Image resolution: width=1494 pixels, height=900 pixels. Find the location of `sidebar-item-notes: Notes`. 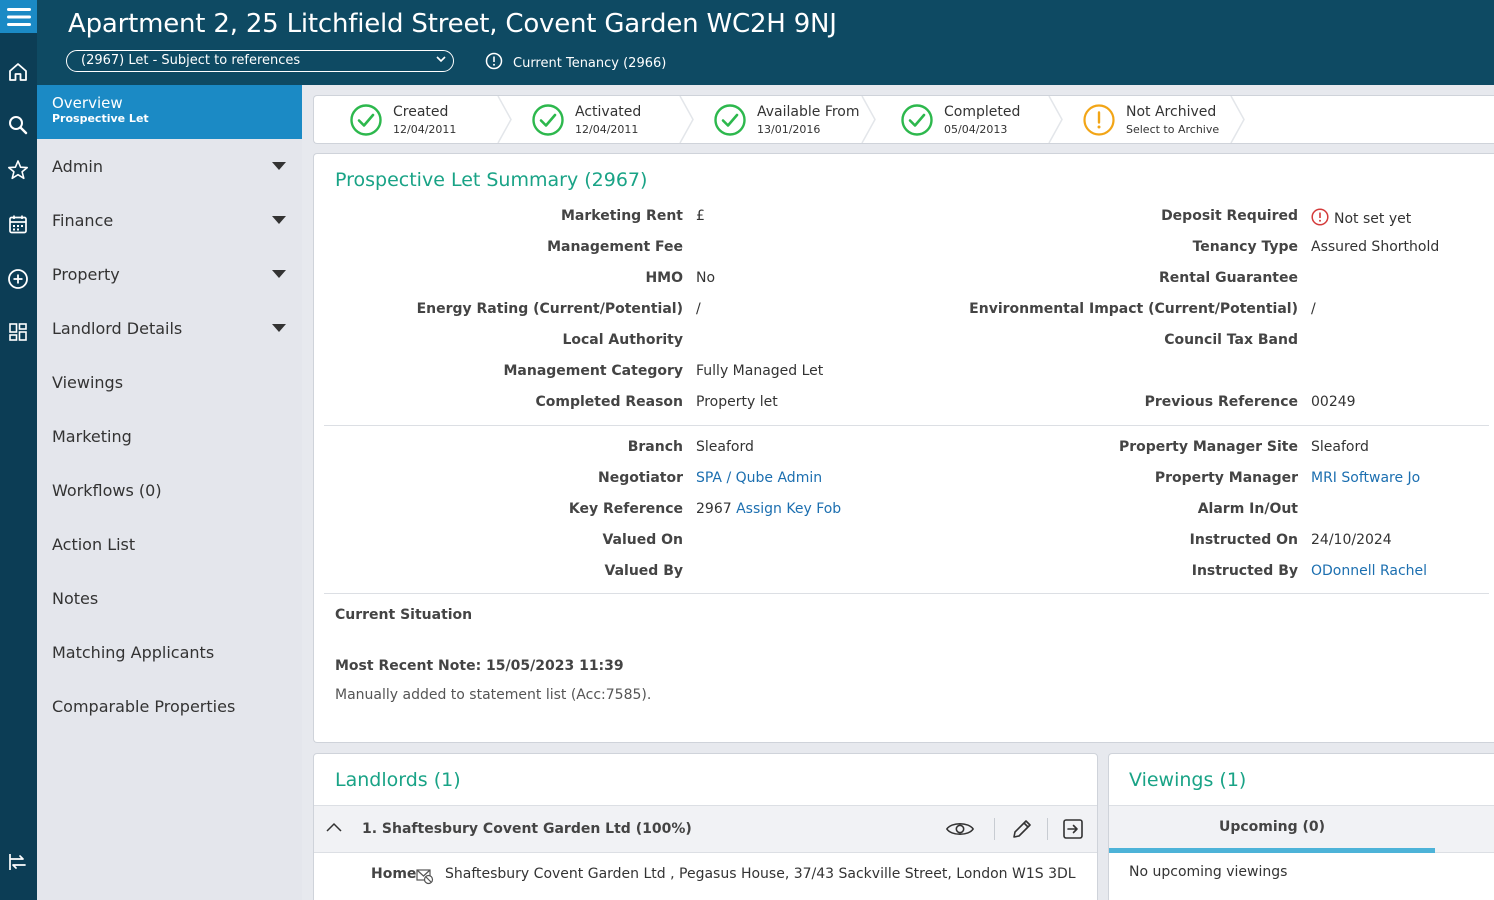

sidebar-item-notes: Notes is located at coordinates (75, 598).